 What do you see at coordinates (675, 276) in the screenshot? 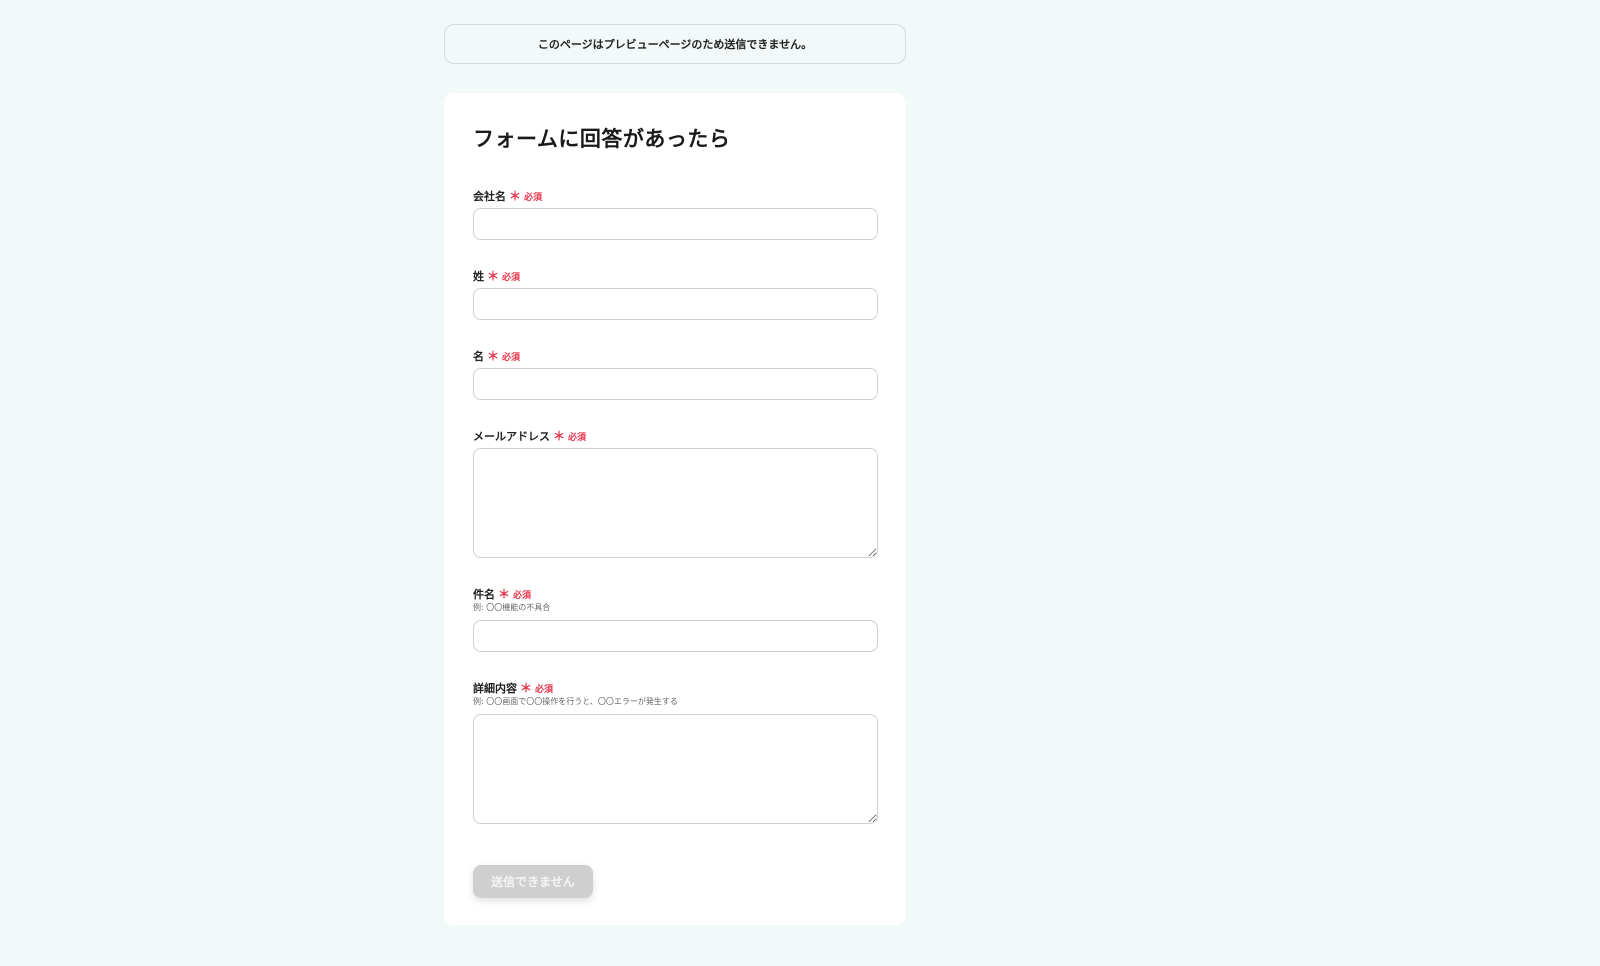
I see `field-label-row: 姓 ＊ 必須` at bounding box center [675, 276].